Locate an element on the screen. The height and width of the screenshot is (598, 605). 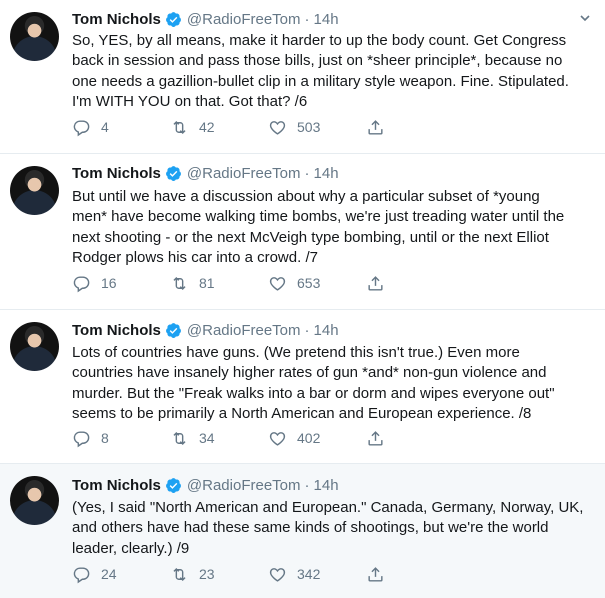
tweet-actions: 4 42 503 is located at coordinates (228, 127).